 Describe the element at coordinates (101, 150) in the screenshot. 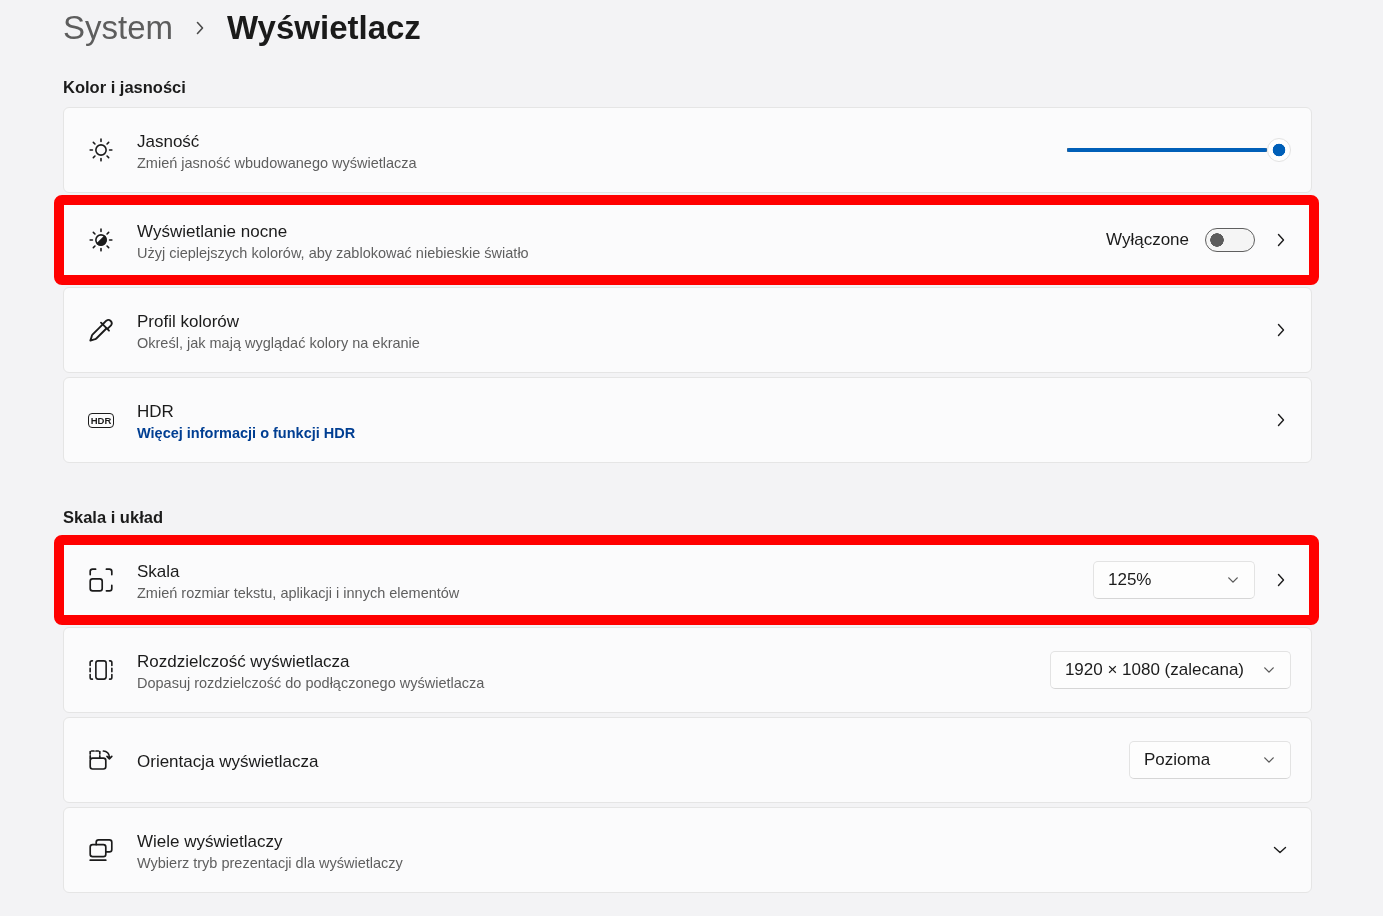

I see `sun-icon` at that location.